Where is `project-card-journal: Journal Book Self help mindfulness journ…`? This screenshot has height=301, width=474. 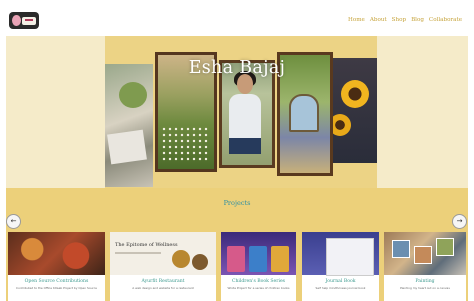 project-card-journal: Journal Book Self help mindfulness journ… is located at coordinates (340, 266).